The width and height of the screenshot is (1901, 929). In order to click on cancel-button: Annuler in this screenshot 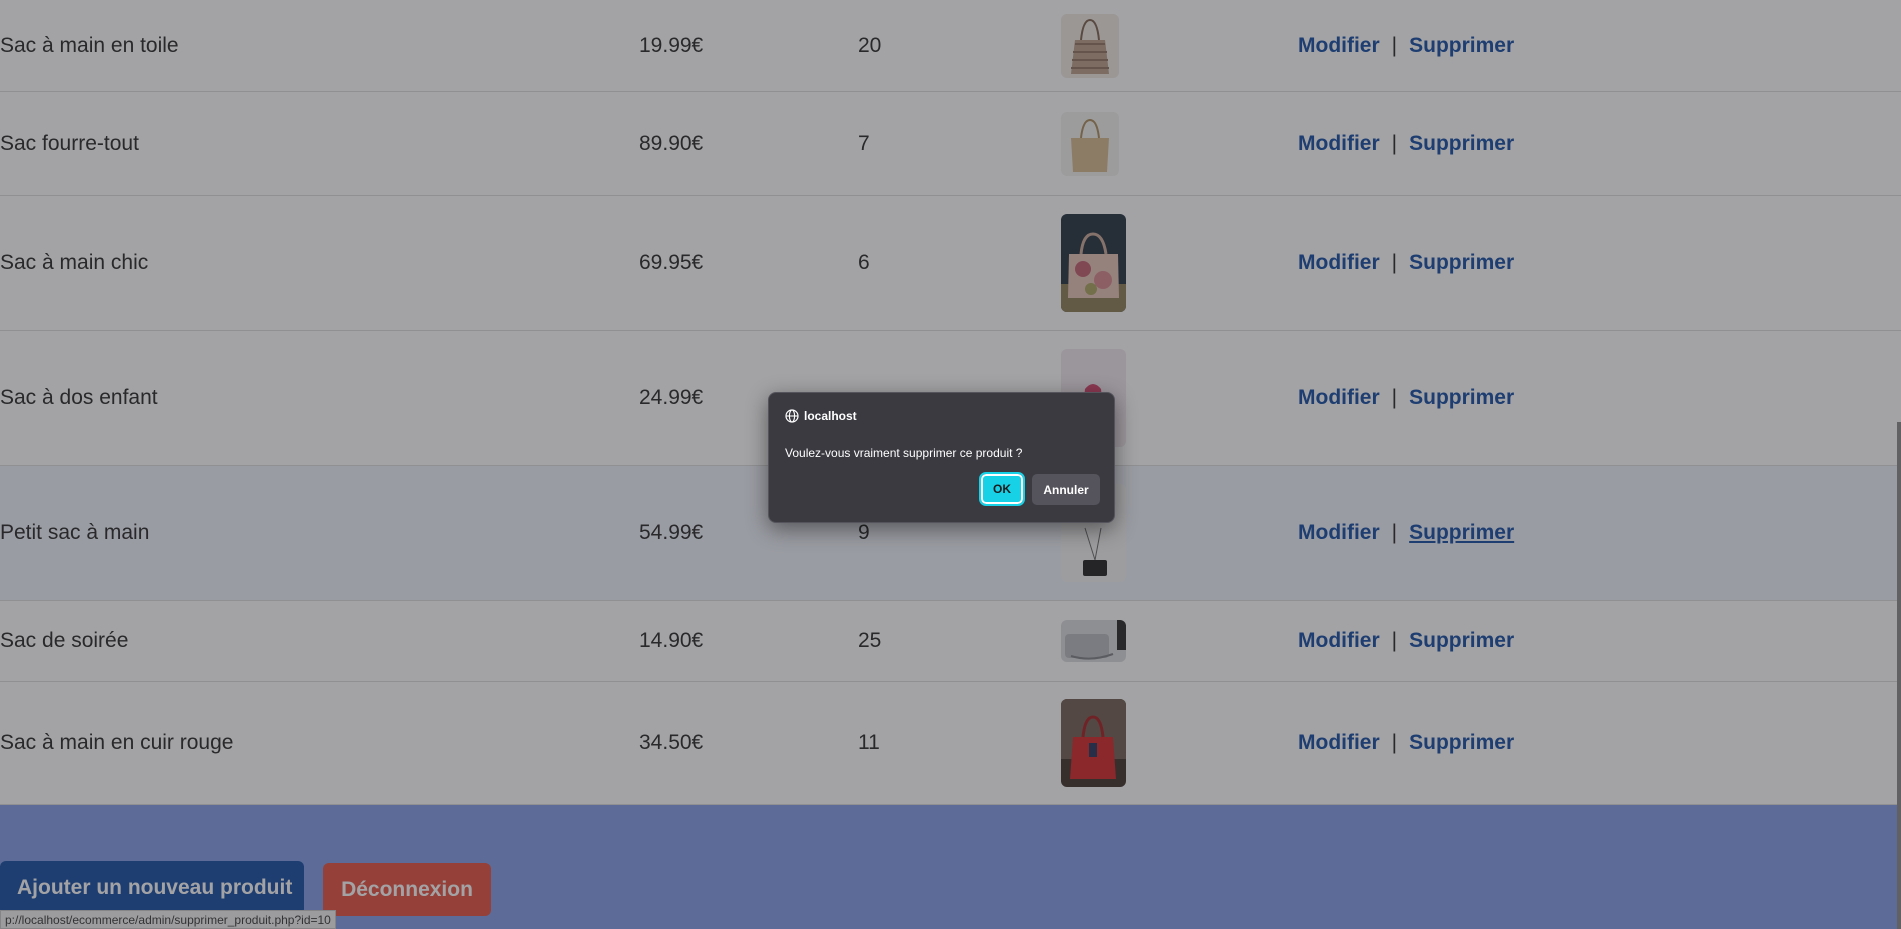, I will do `click(1066, 489)`.